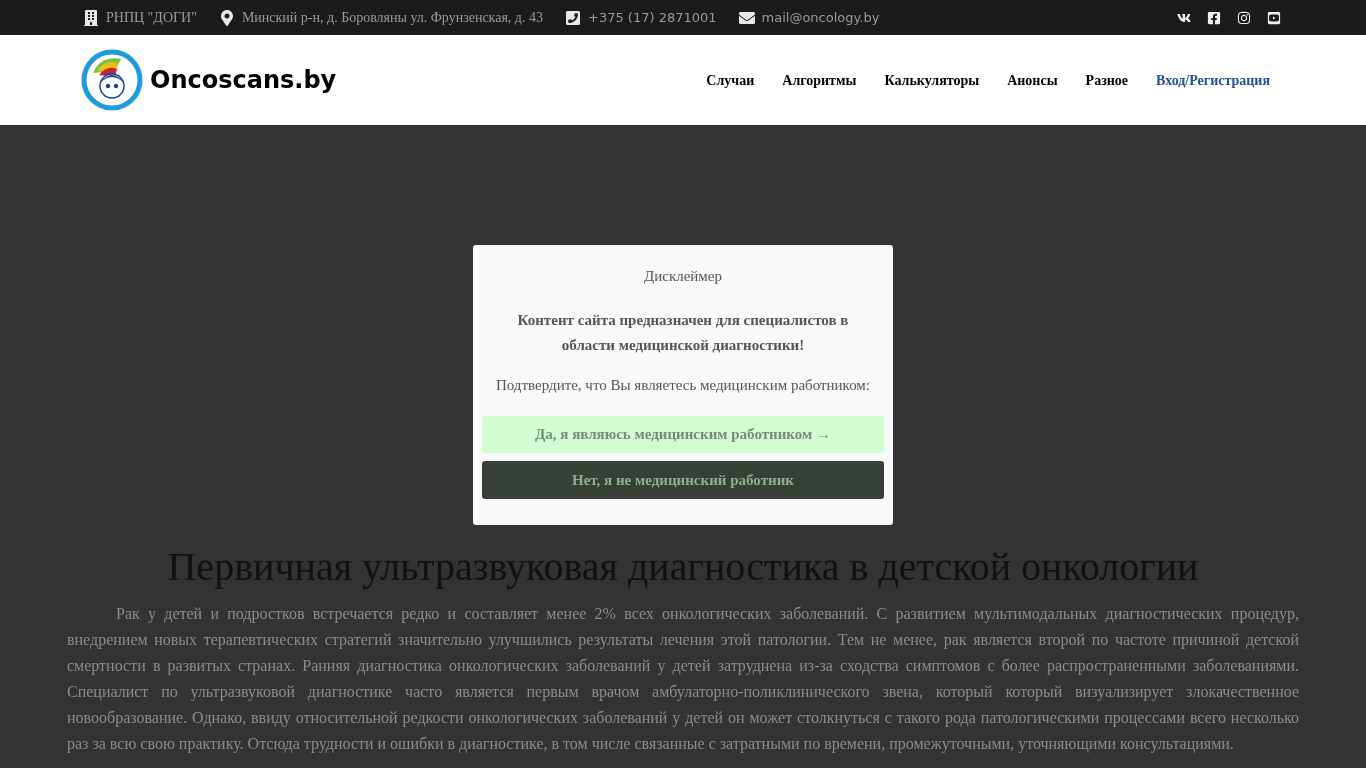  What do you see at coordinates (1213, 80) in the screenshot?
I see `nav-link: Вход/Регистрация` at bounding box center [1213, 80].